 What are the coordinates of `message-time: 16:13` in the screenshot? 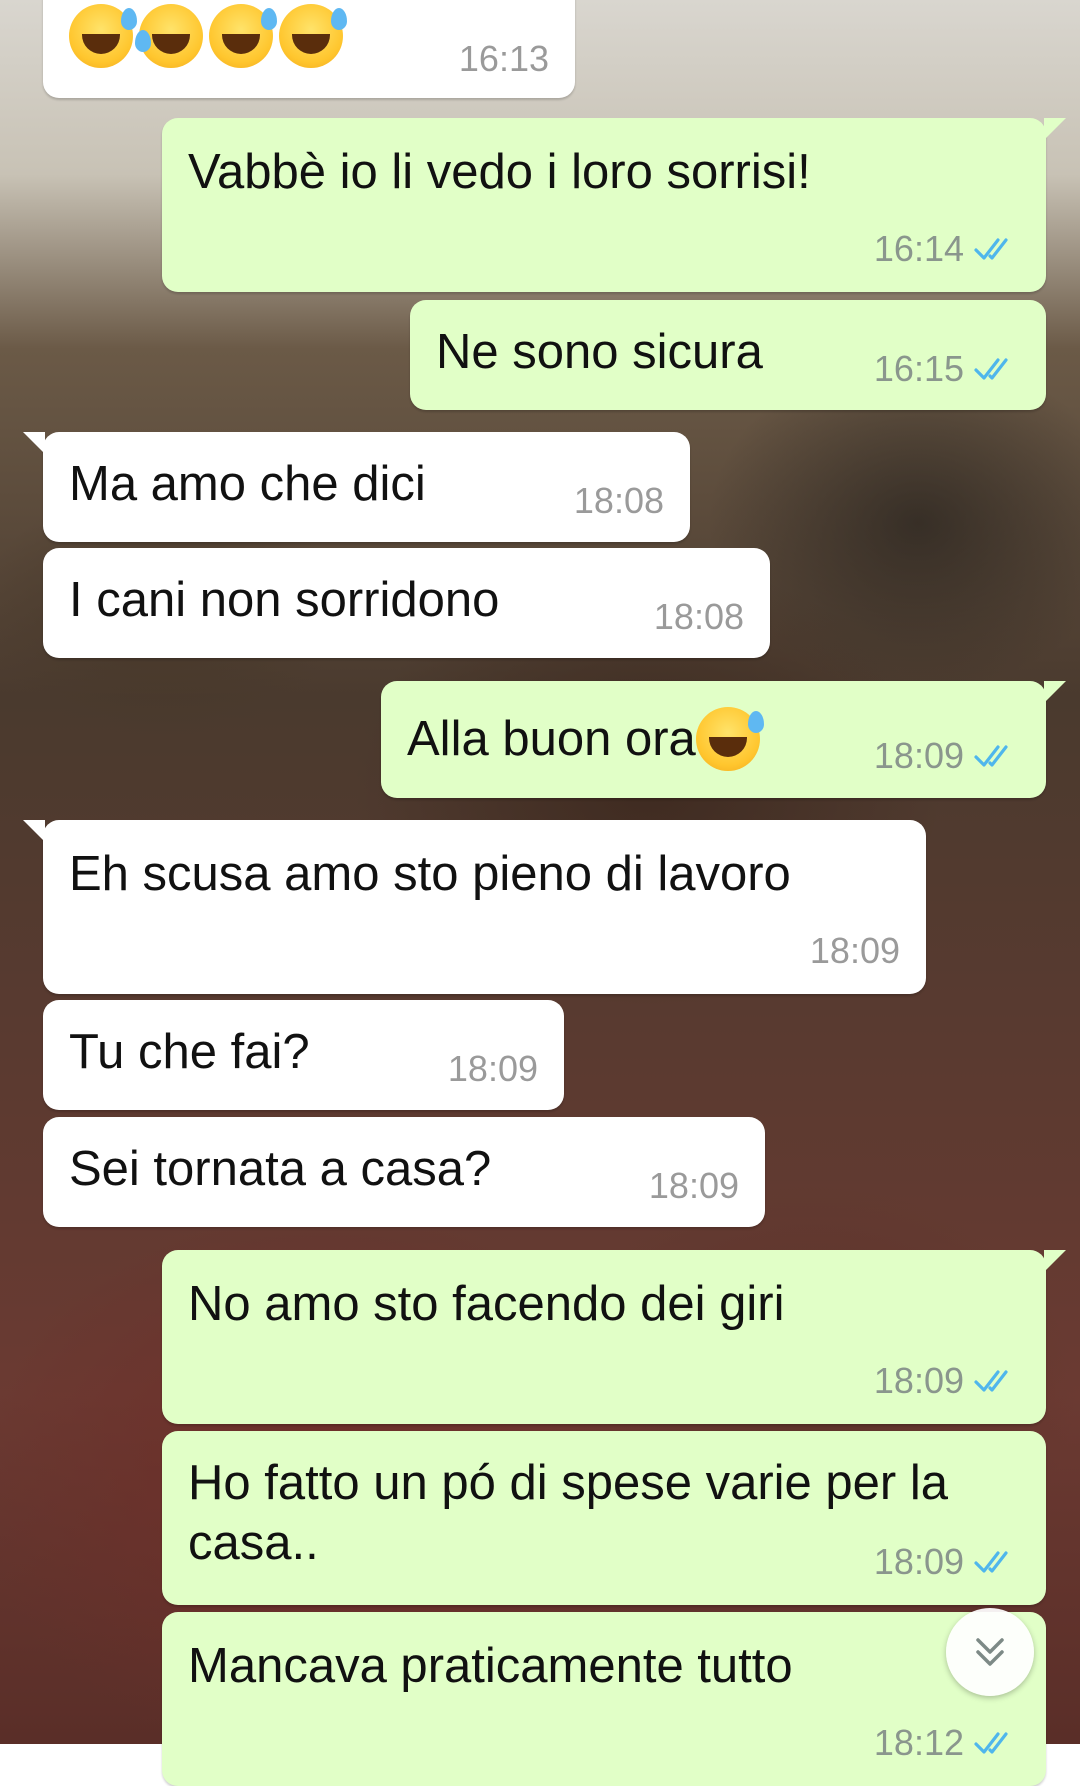 It's located at (503, 58).